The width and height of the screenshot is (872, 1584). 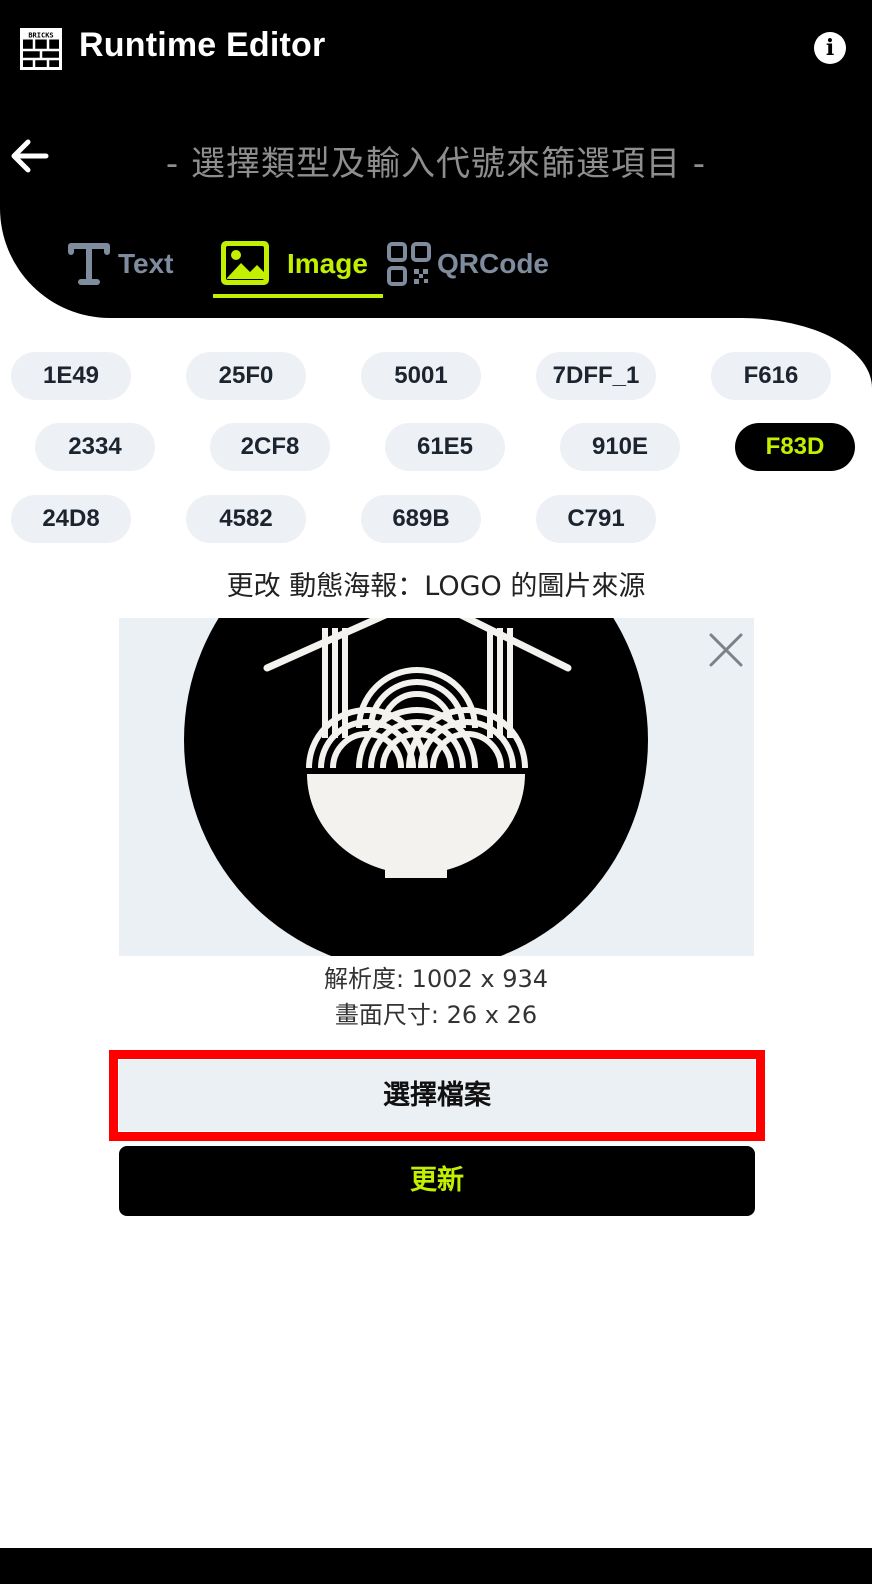 I want to click on tab-qrcode-label: QRCode, so click(x=493, y=263).